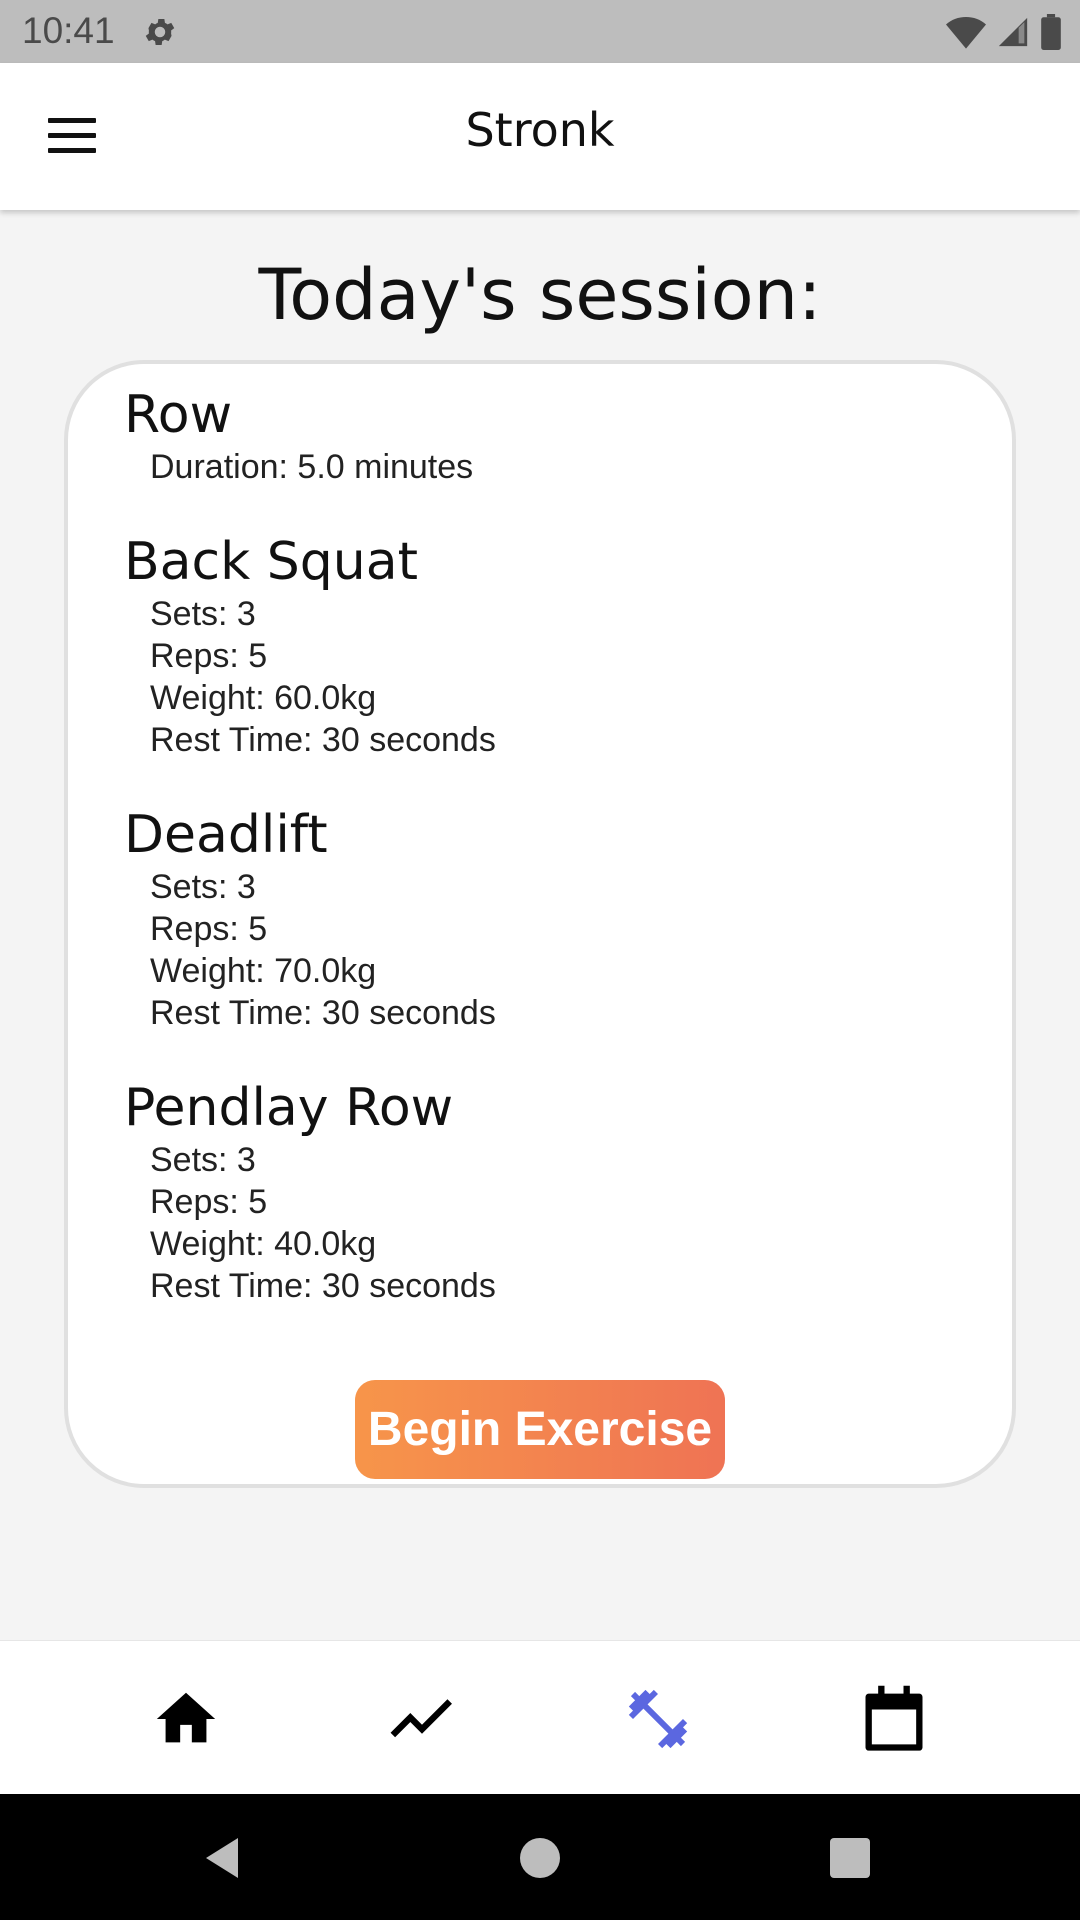 The height and width of the screenshot is (1920, 1080). What do you see at coordinates (540, 31) in the screenshot?
I see `status-bar: 10:41` at bounding box center [540, 31].